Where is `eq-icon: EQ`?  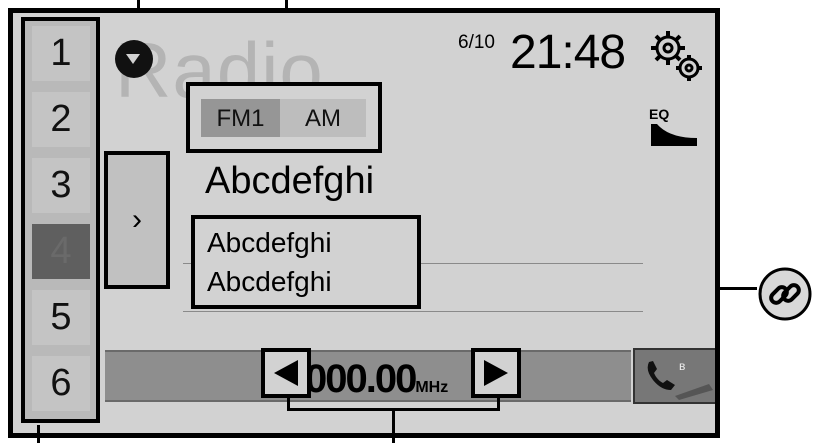 eq-icon: EQ is located at coordinates (674, 128).